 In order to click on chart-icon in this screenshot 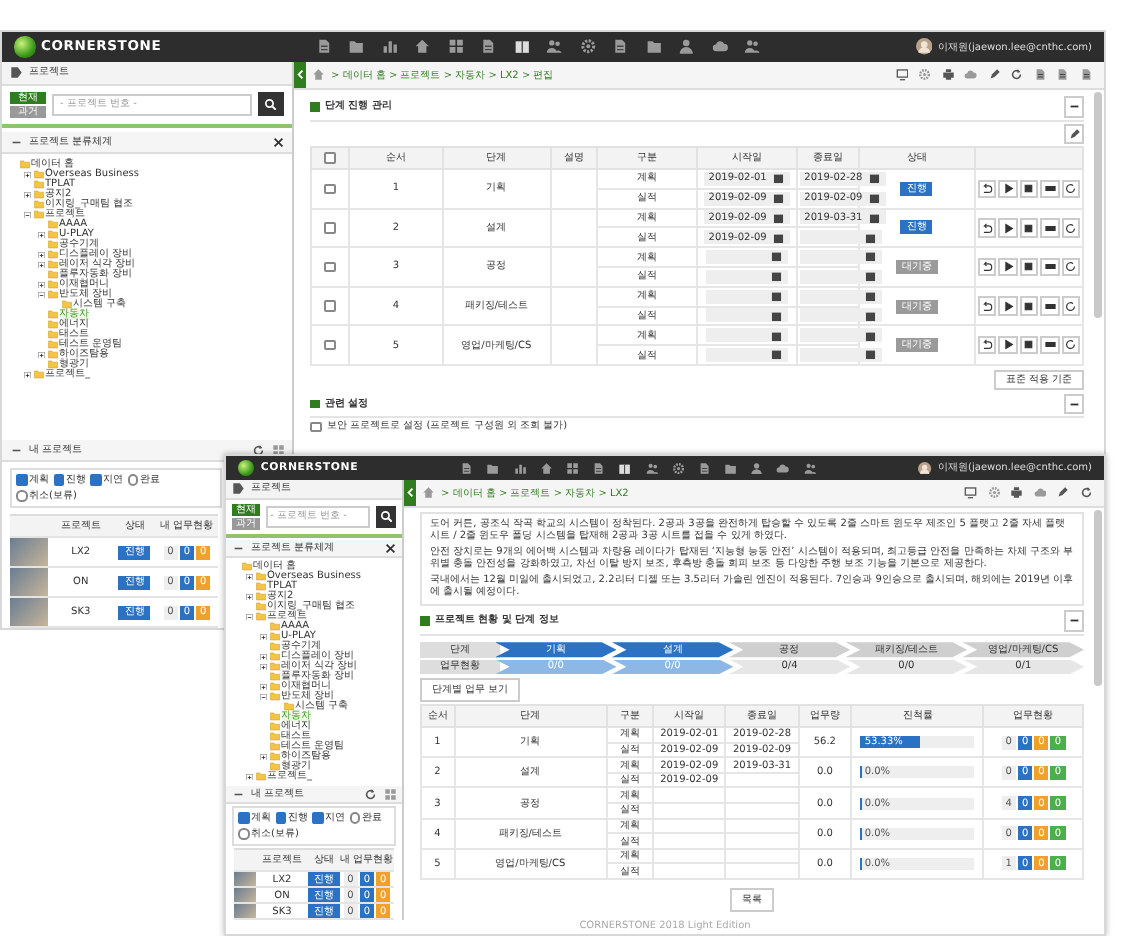, I will do `click(520, 468)`.